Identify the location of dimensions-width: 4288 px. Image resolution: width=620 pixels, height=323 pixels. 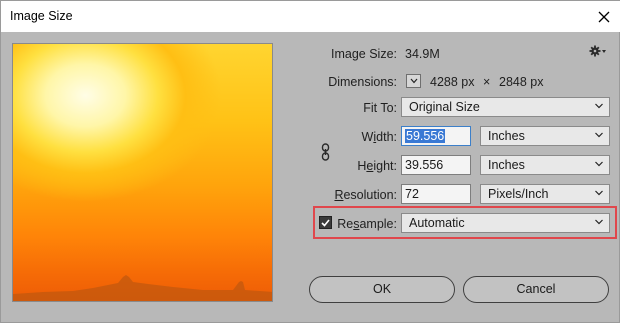
(452, 82).